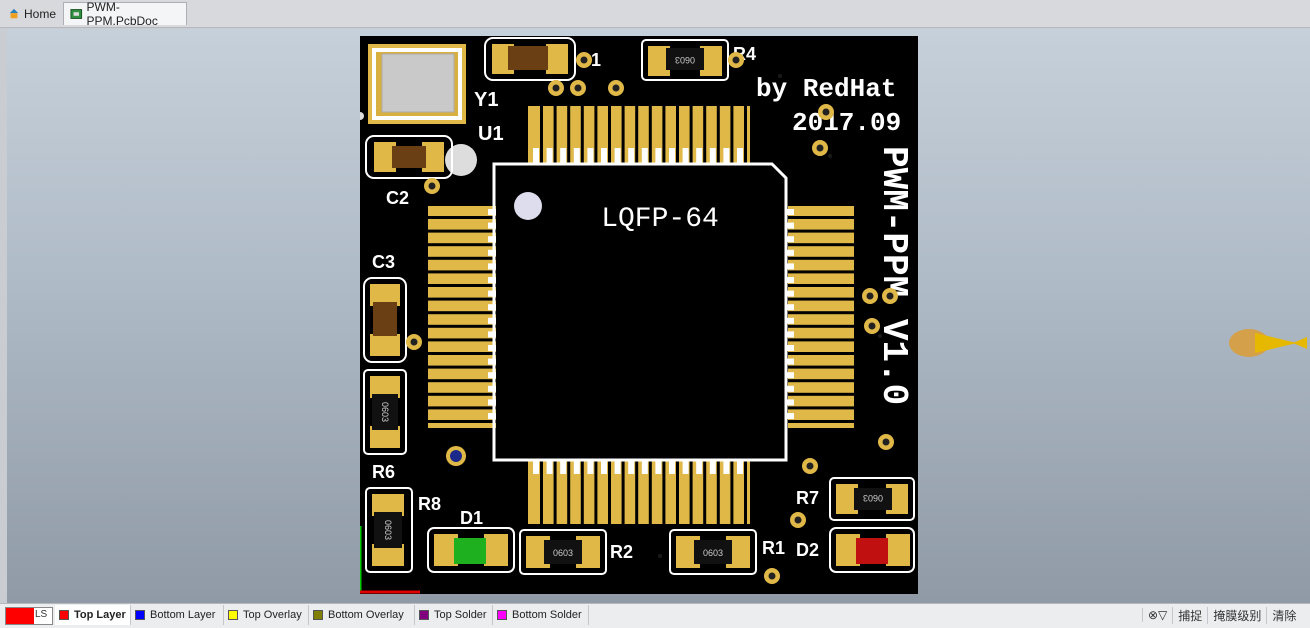 This screenshot has height=628, width=1310. Describe the element at coordinates (1189, 615) in the screenshot. I see `snap-button: 捕捉` at that location.